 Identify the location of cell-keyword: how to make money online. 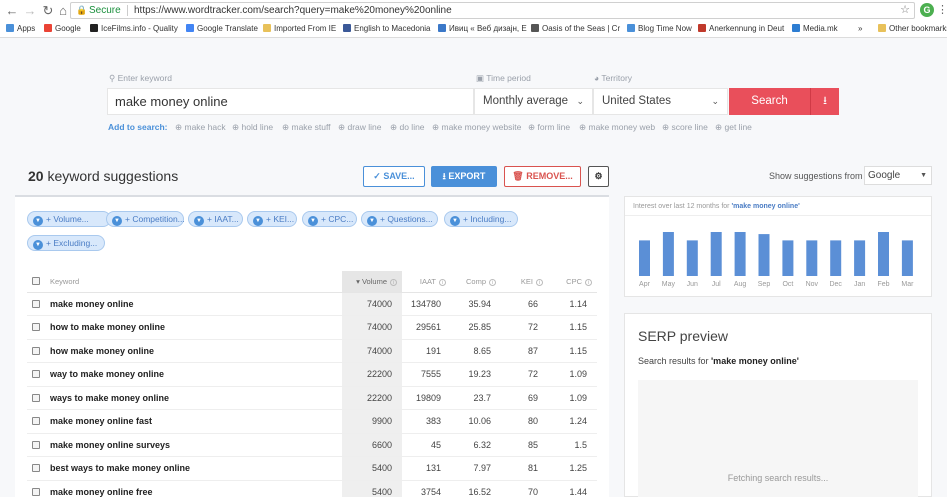
(184, 327).